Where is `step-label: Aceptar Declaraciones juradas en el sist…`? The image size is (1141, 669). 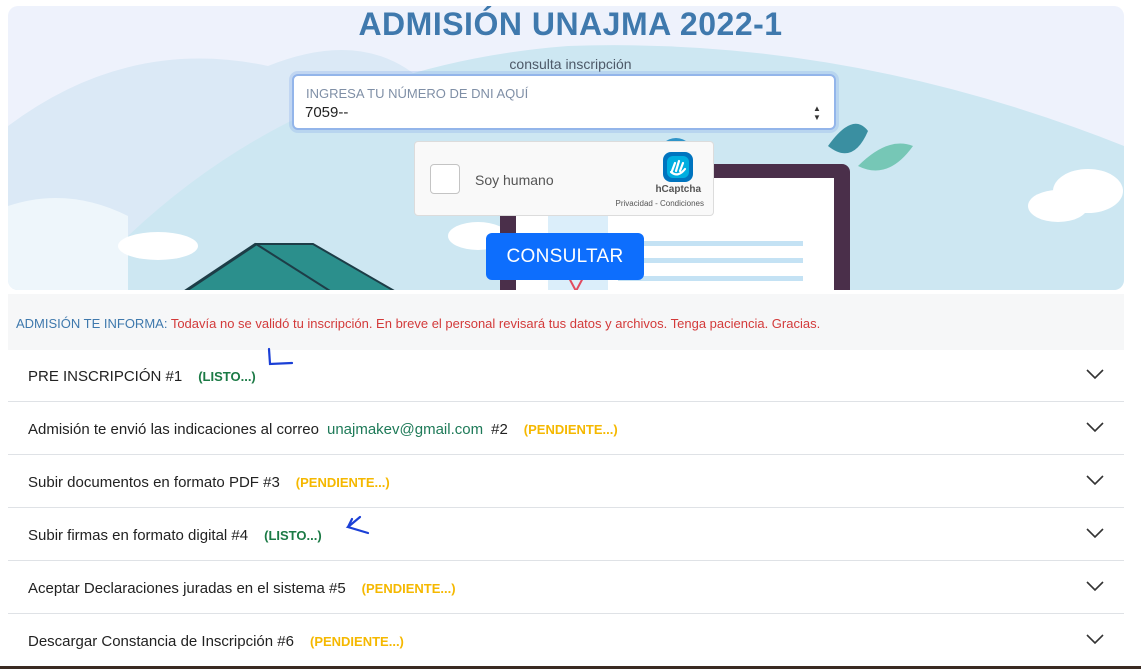
step-label: Aceptar Declaraciones juradas en el sist… is located at coordinates (242, 588).